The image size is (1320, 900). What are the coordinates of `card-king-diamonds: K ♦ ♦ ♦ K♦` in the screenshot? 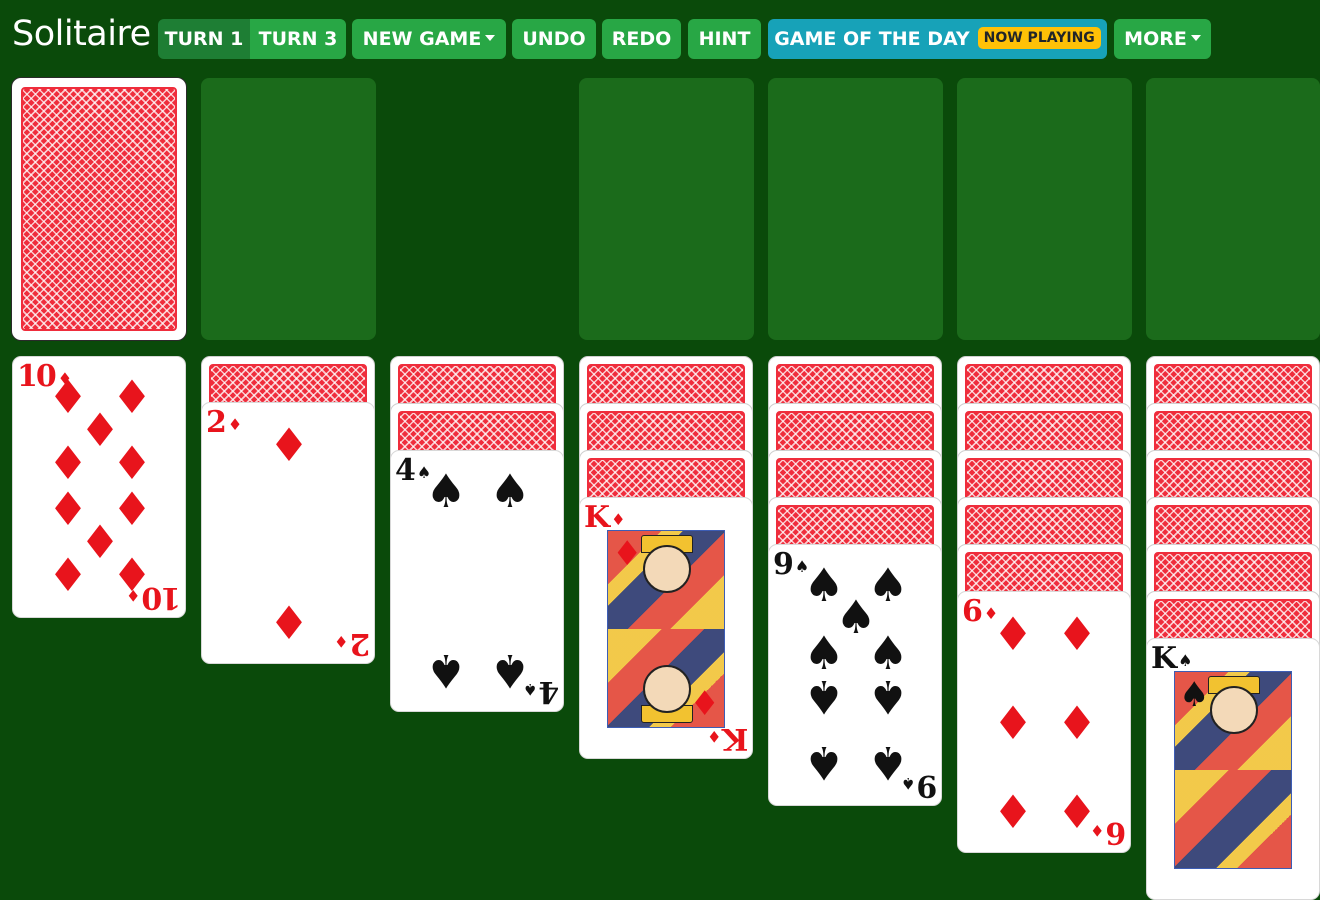 It's located at (666, 628).